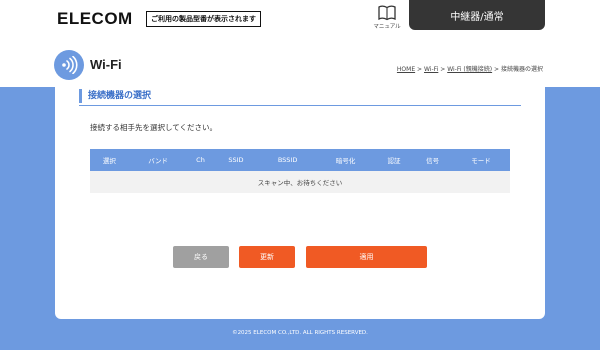 This screenshot has height=350, width=600. What do you see at coordinates (69, 65) in the screenshot?
I see `wifi-icon` at bounding box center [69, 65].